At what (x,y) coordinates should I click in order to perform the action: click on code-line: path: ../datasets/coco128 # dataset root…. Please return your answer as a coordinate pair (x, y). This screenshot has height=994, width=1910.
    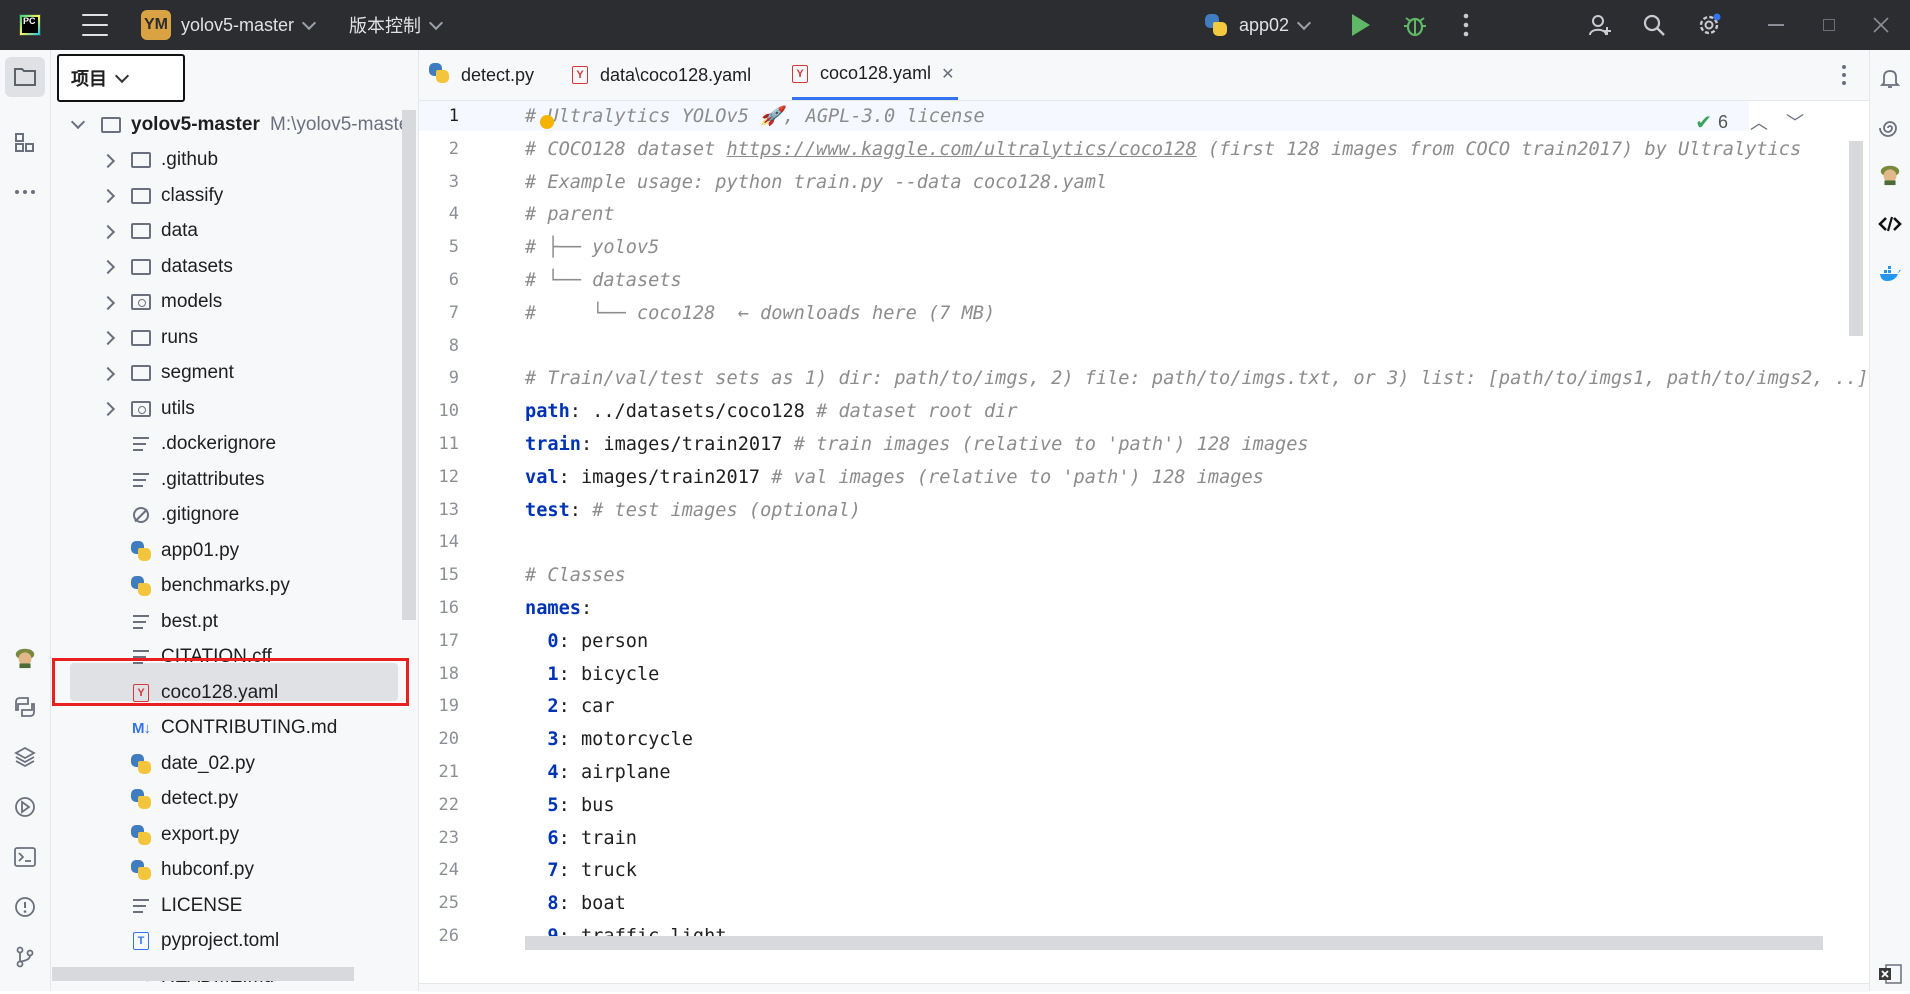
    Looking at the image, I should click on (771, 412).